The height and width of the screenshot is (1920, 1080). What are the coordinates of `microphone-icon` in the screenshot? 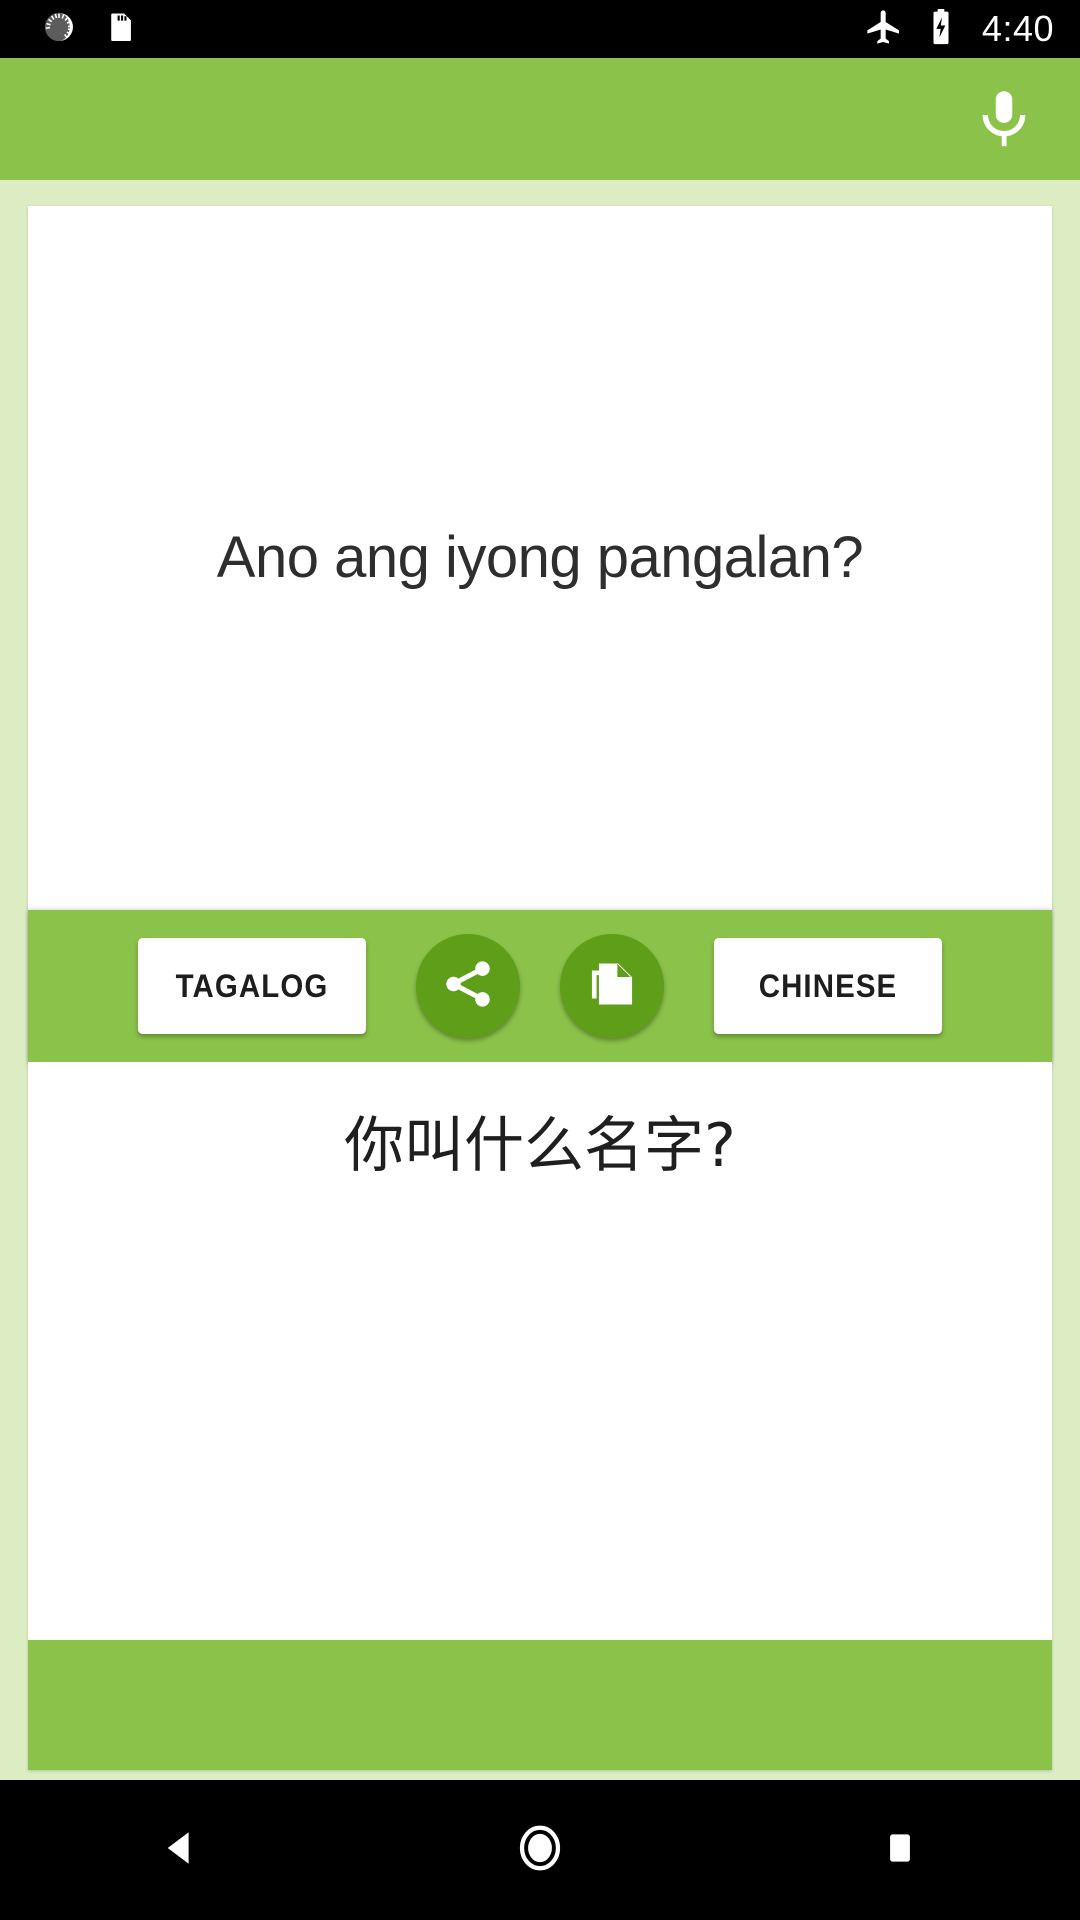 It's located at (1004, 119).